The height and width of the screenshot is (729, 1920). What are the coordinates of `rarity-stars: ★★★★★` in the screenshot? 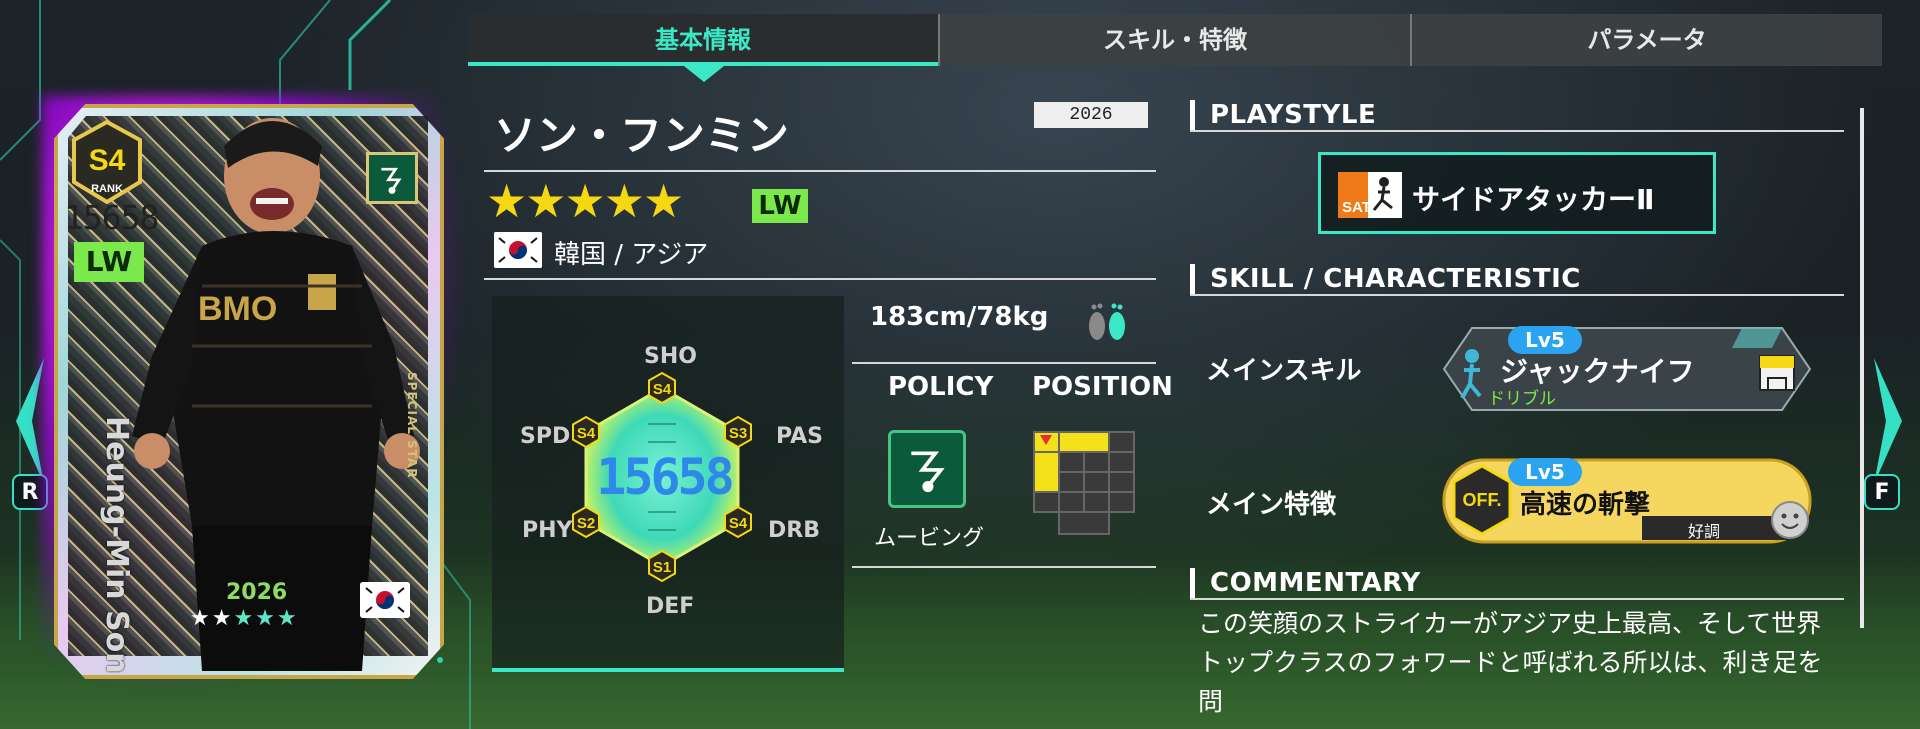 It's located at (585, 201).